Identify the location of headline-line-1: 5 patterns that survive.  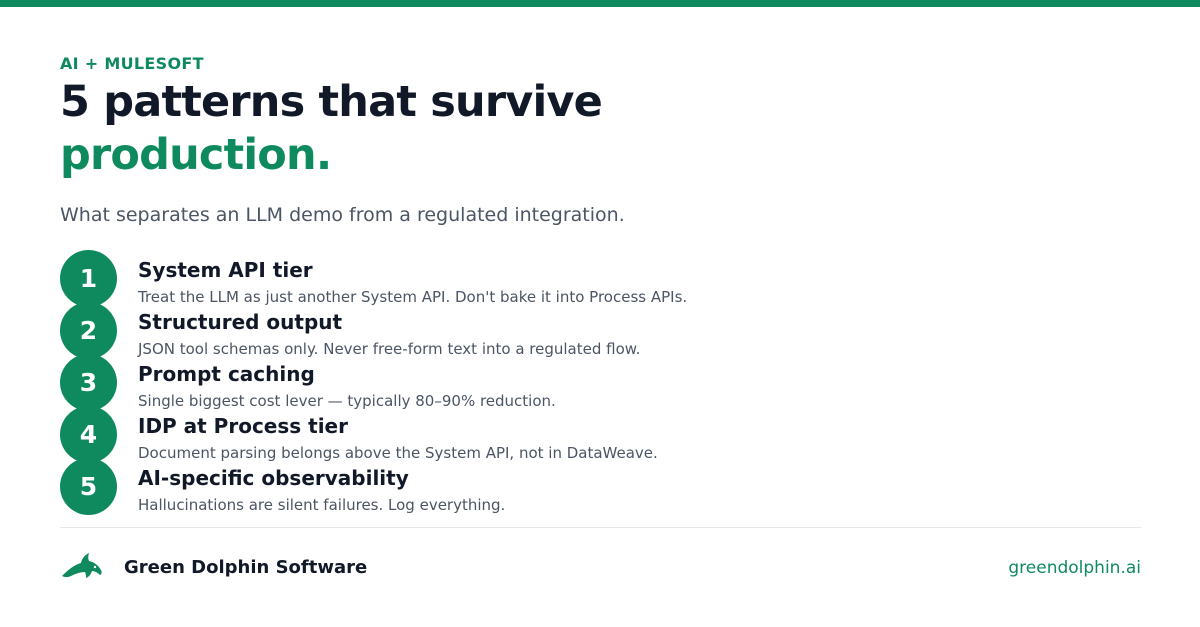
(331, 102).